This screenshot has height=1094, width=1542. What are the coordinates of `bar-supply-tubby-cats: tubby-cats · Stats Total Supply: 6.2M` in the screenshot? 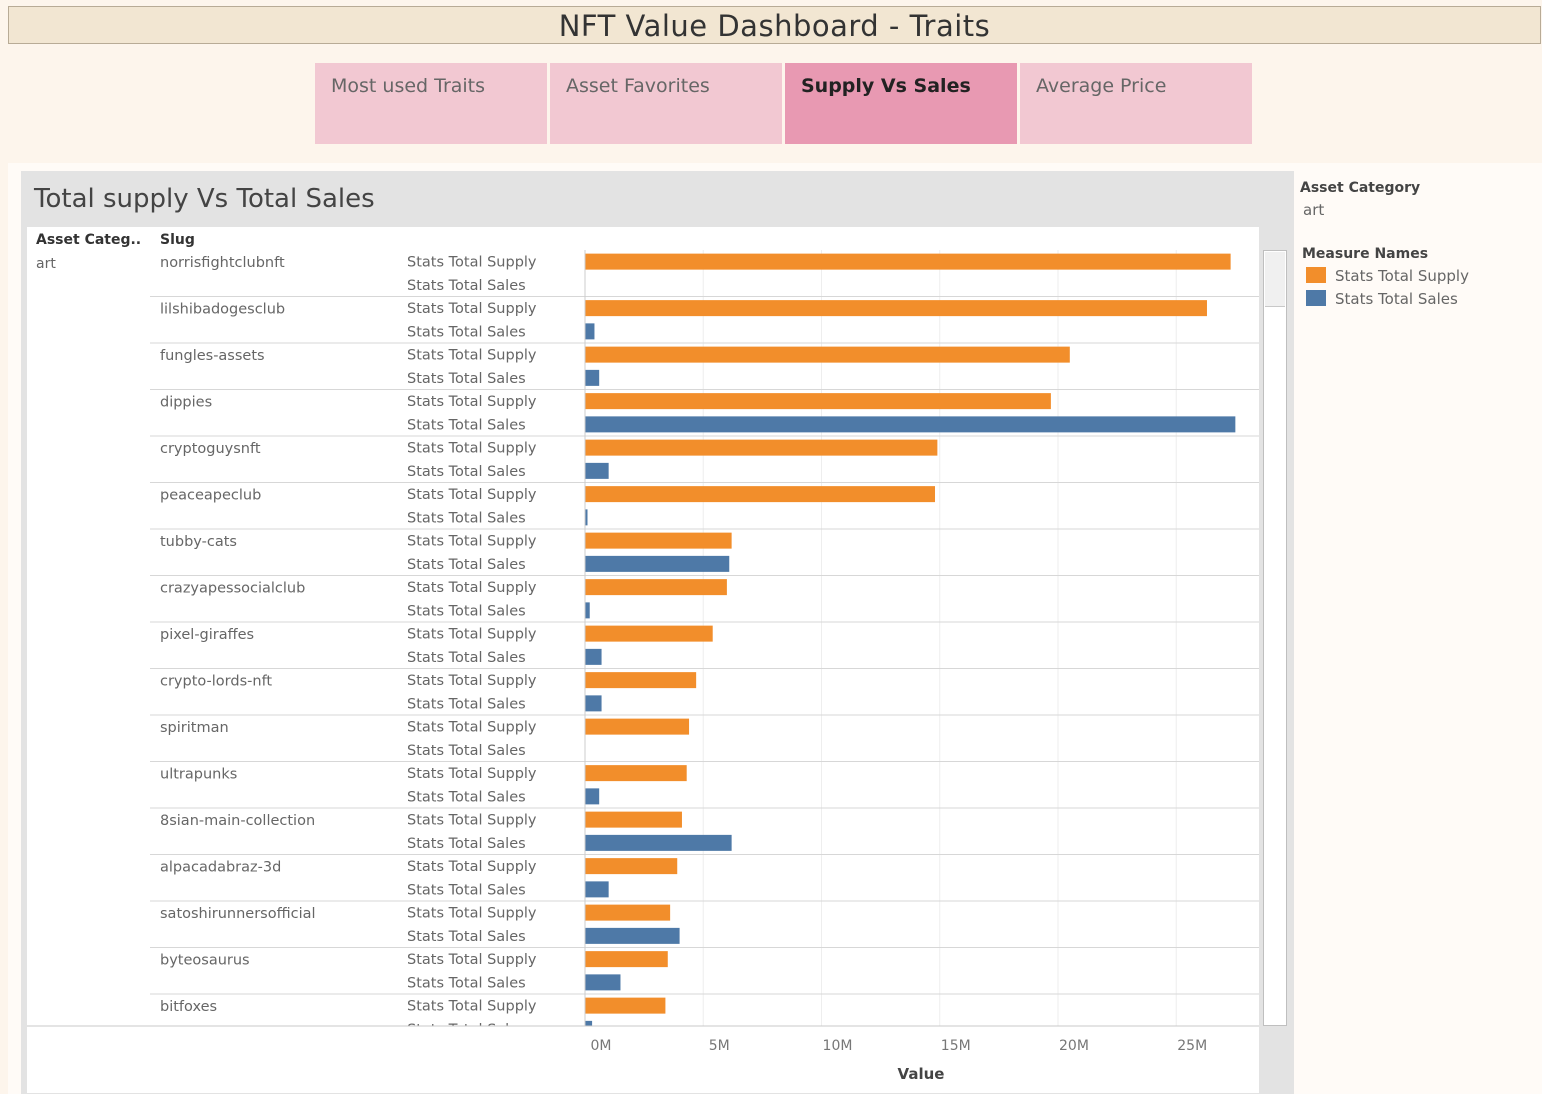 It's located at (658, 540).